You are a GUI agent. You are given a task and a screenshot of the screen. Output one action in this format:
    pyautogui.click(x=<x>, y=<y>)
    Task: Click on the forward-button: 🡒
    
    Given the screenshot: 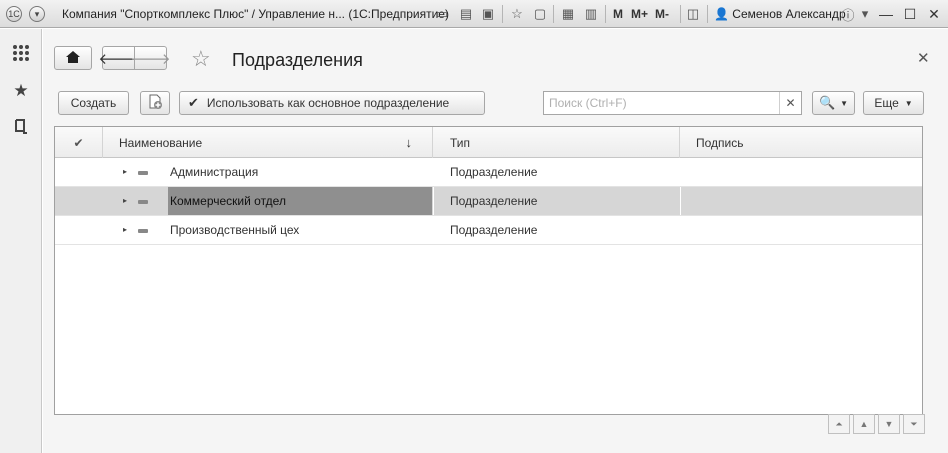 What is the action you would take?
    pyautogui.click(x=150, y=58)
    